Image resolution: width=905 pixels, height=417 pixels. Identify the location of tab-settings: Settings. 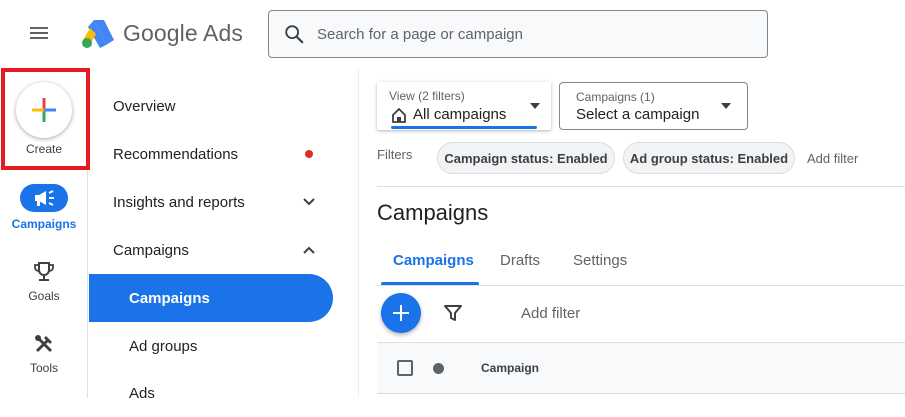
(600, 260).